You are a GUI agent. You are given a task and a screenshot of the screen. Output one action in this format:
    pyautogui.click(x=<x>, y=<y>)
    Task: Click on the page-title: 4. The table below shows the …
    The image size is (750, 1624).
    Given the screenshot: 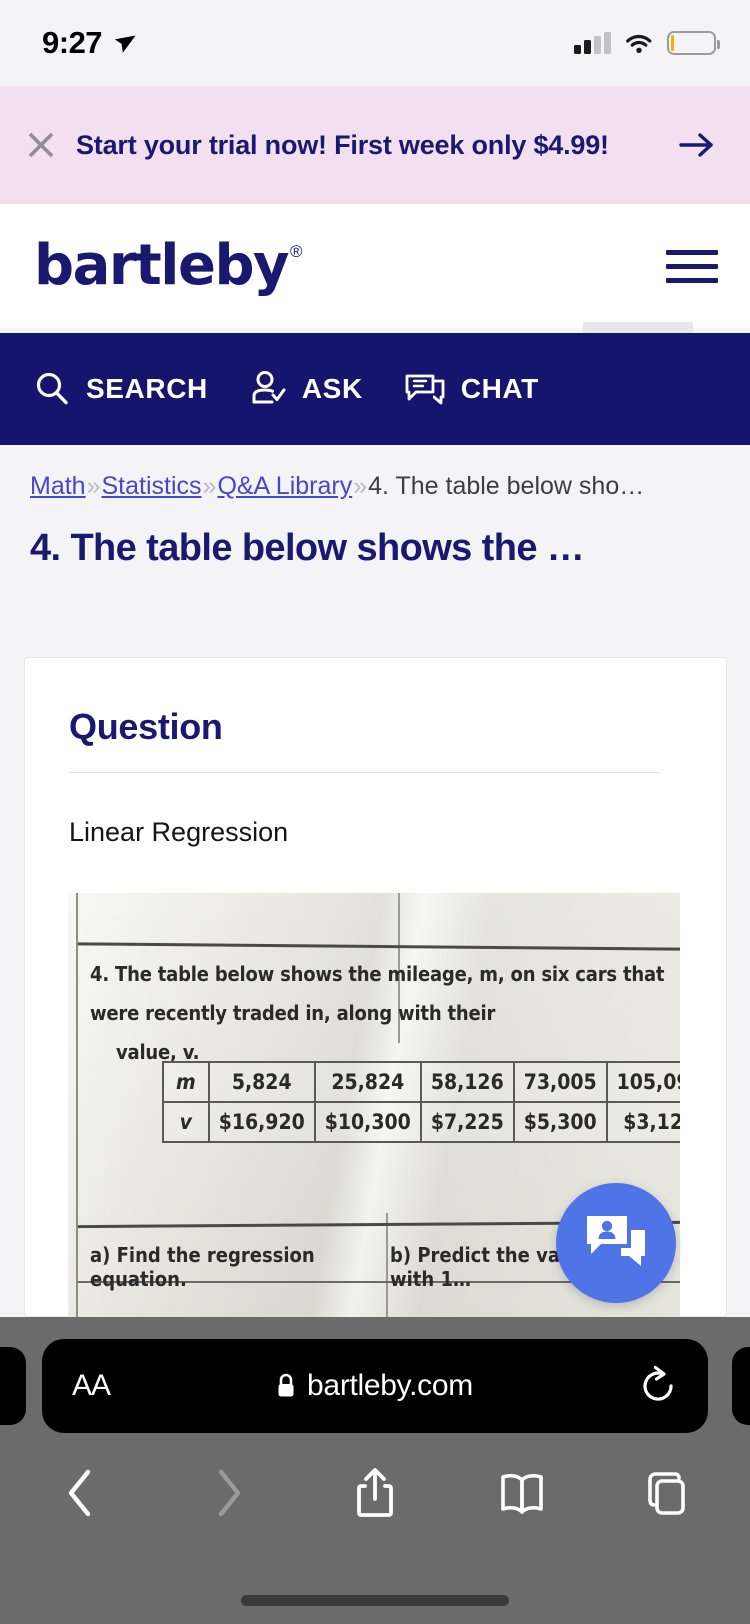 What is the action you would take?
    pyautogui.click(x=307, y=548)
    